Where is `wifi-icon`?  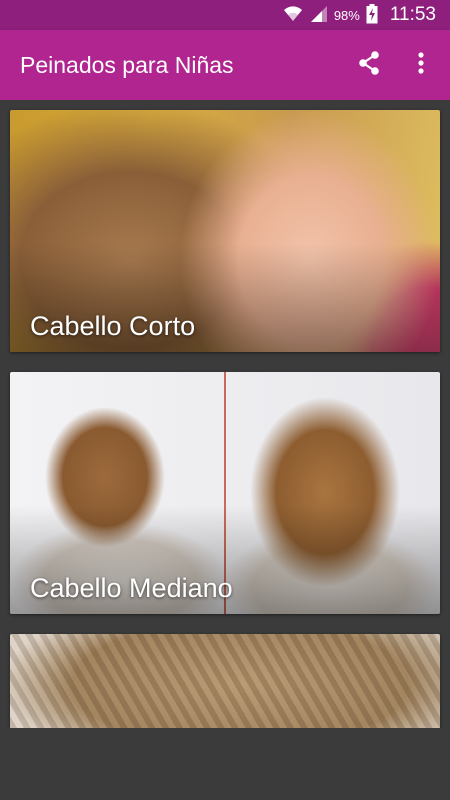
wifi-icon is located at coordinates (293, 15).